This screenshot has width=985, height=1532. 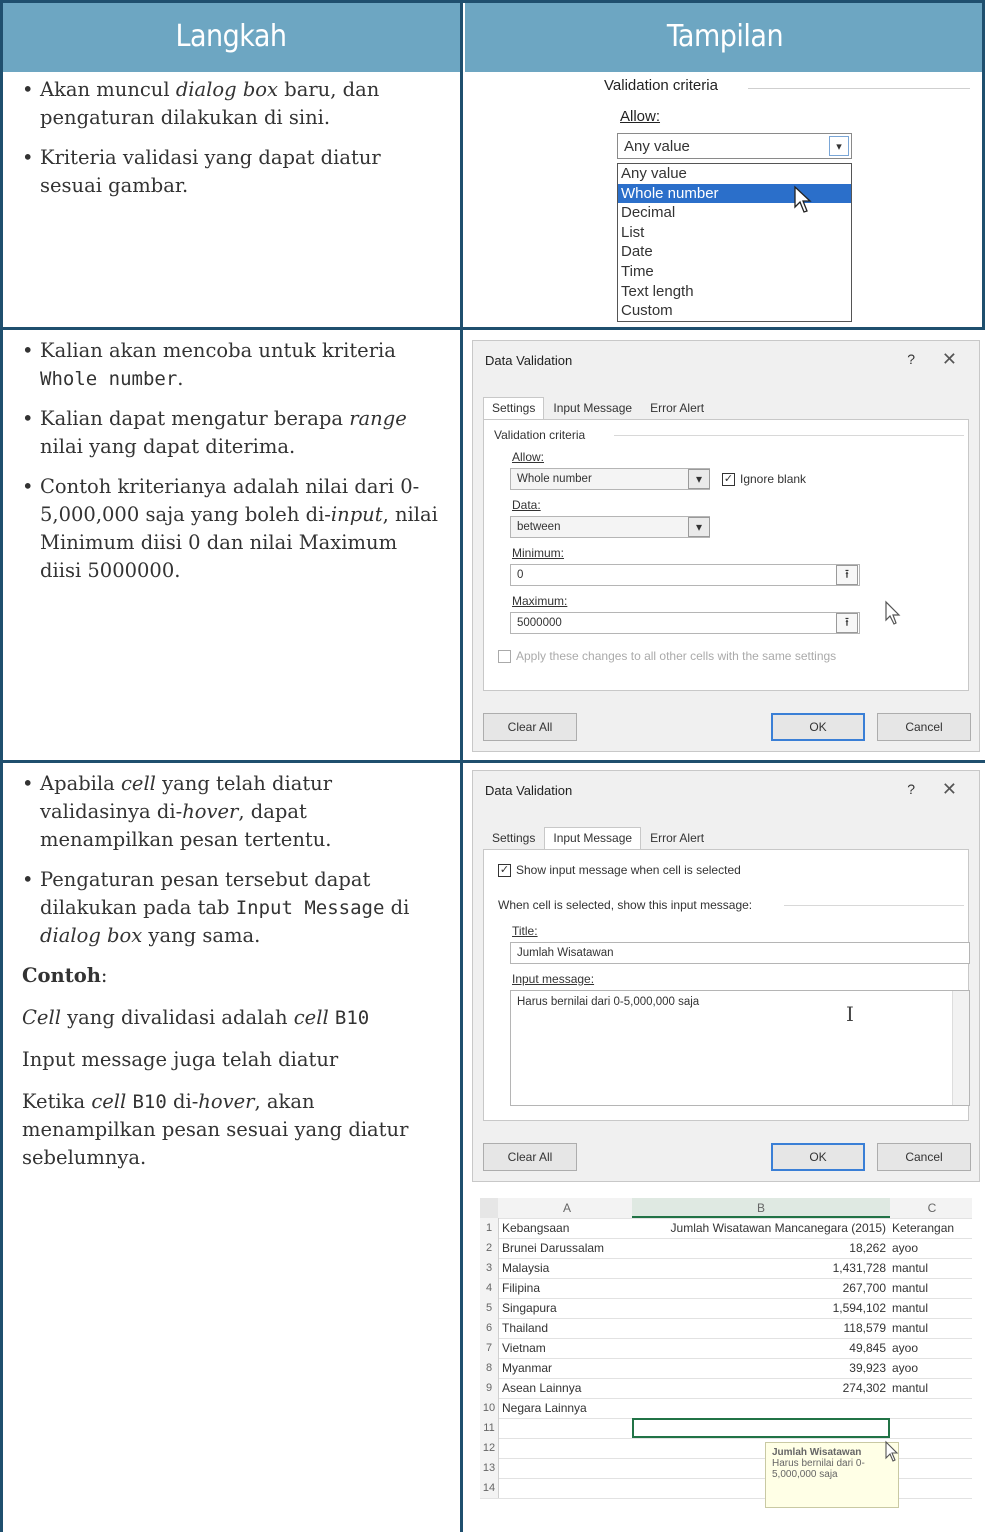 What do you see at coordinates (567, 1388) in the screenshot?
I see `cell-a: Asean Lainnya` at bounding box center [567, 1388].